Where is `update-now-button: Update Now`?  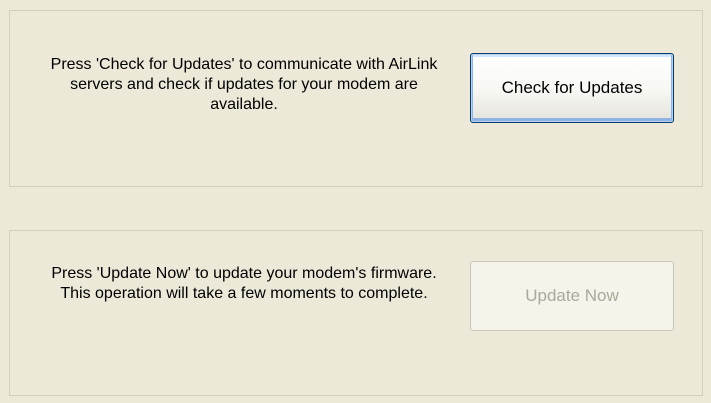 update-now-button: Update Now is located at coordinates (572, 296).